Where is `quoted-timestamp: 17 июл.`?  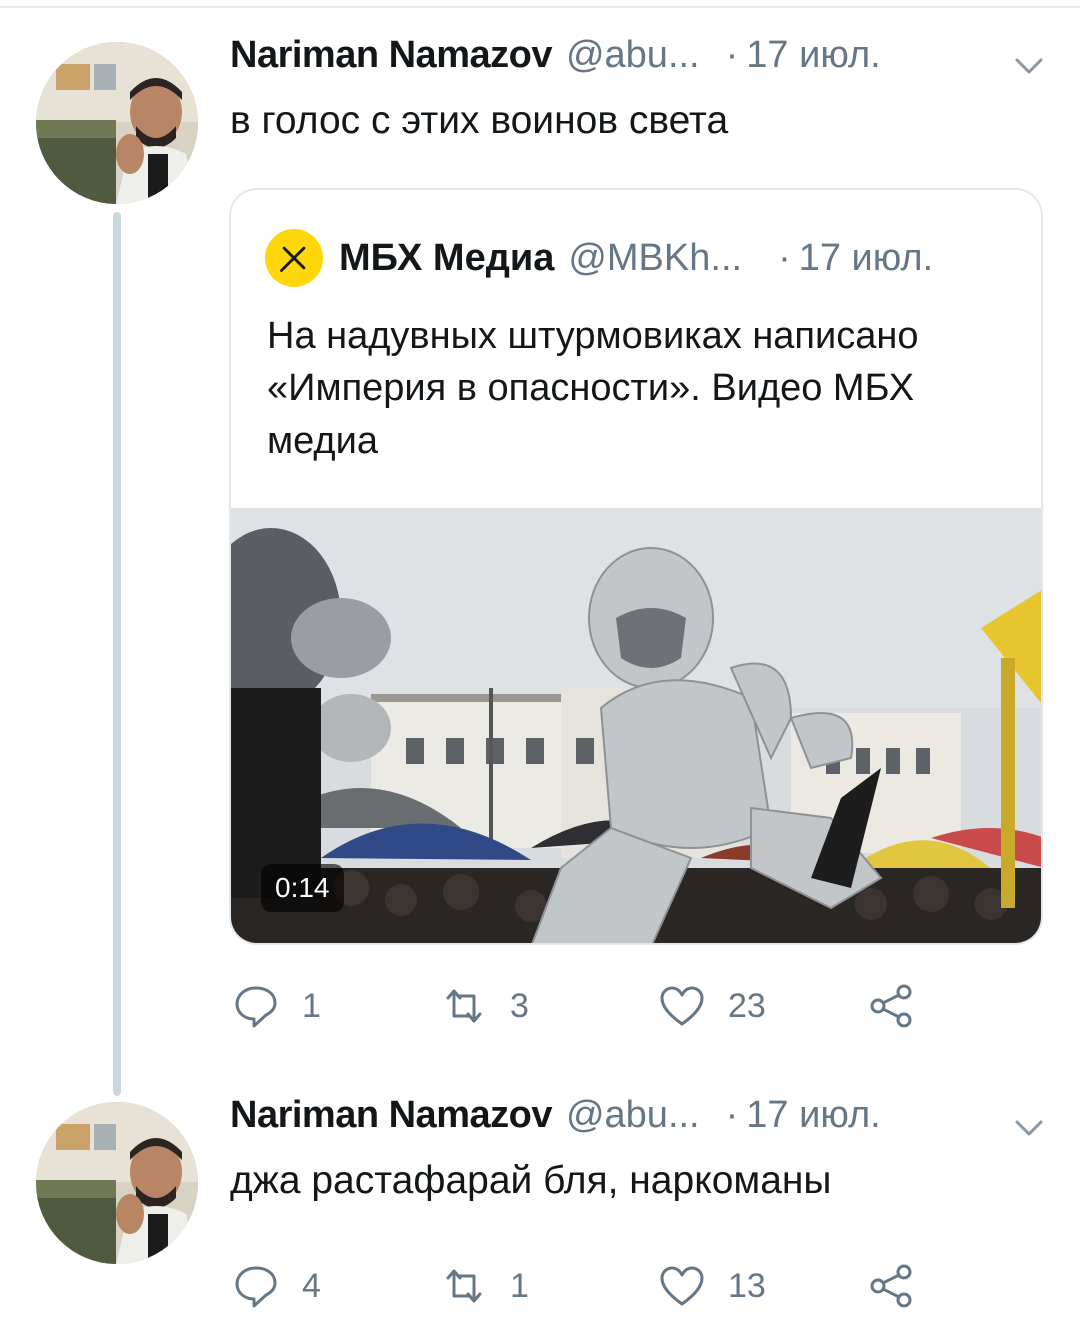
quoted-timestamp: 17 июл. is located at coordinates (866, 258).